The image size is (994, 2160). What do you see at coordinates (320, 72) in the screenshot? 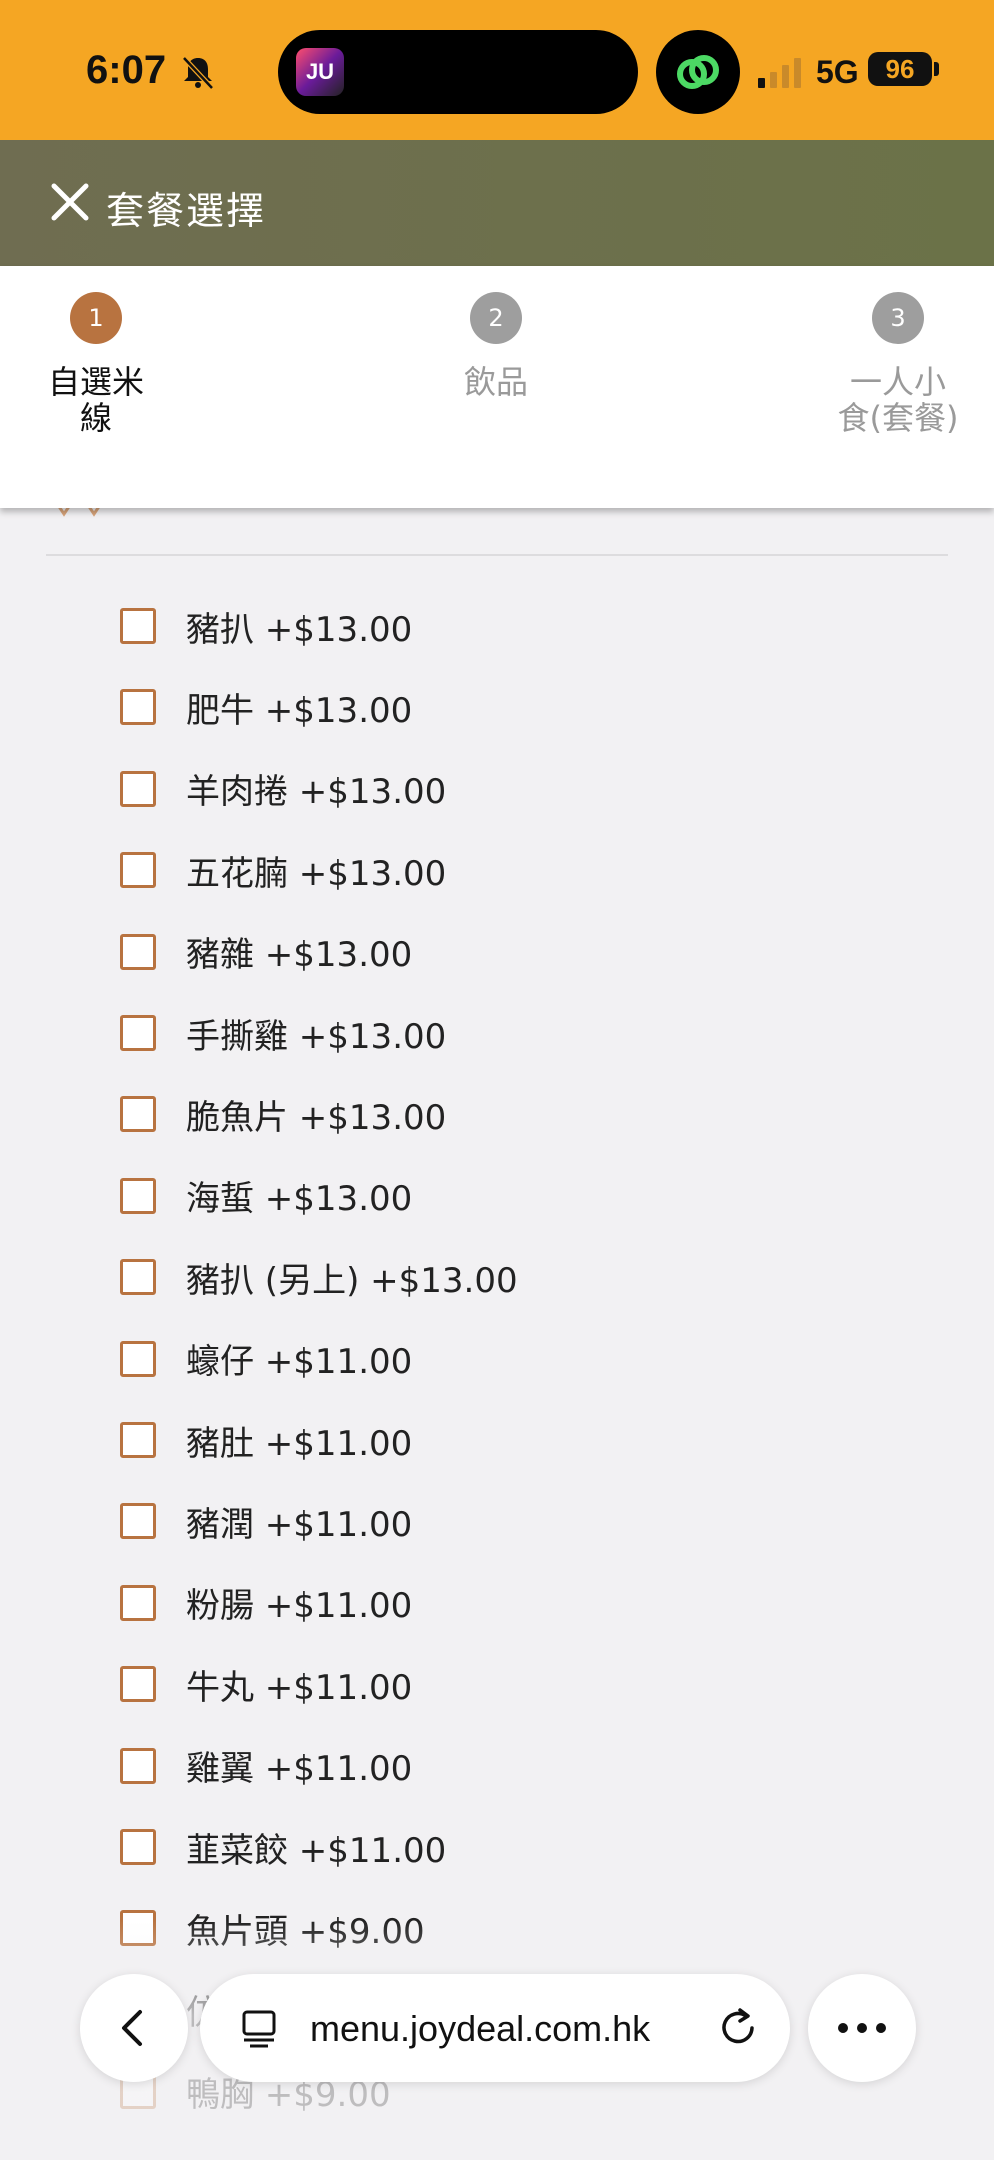
I see `app-icon: JU` at bounding box center [320, 72].